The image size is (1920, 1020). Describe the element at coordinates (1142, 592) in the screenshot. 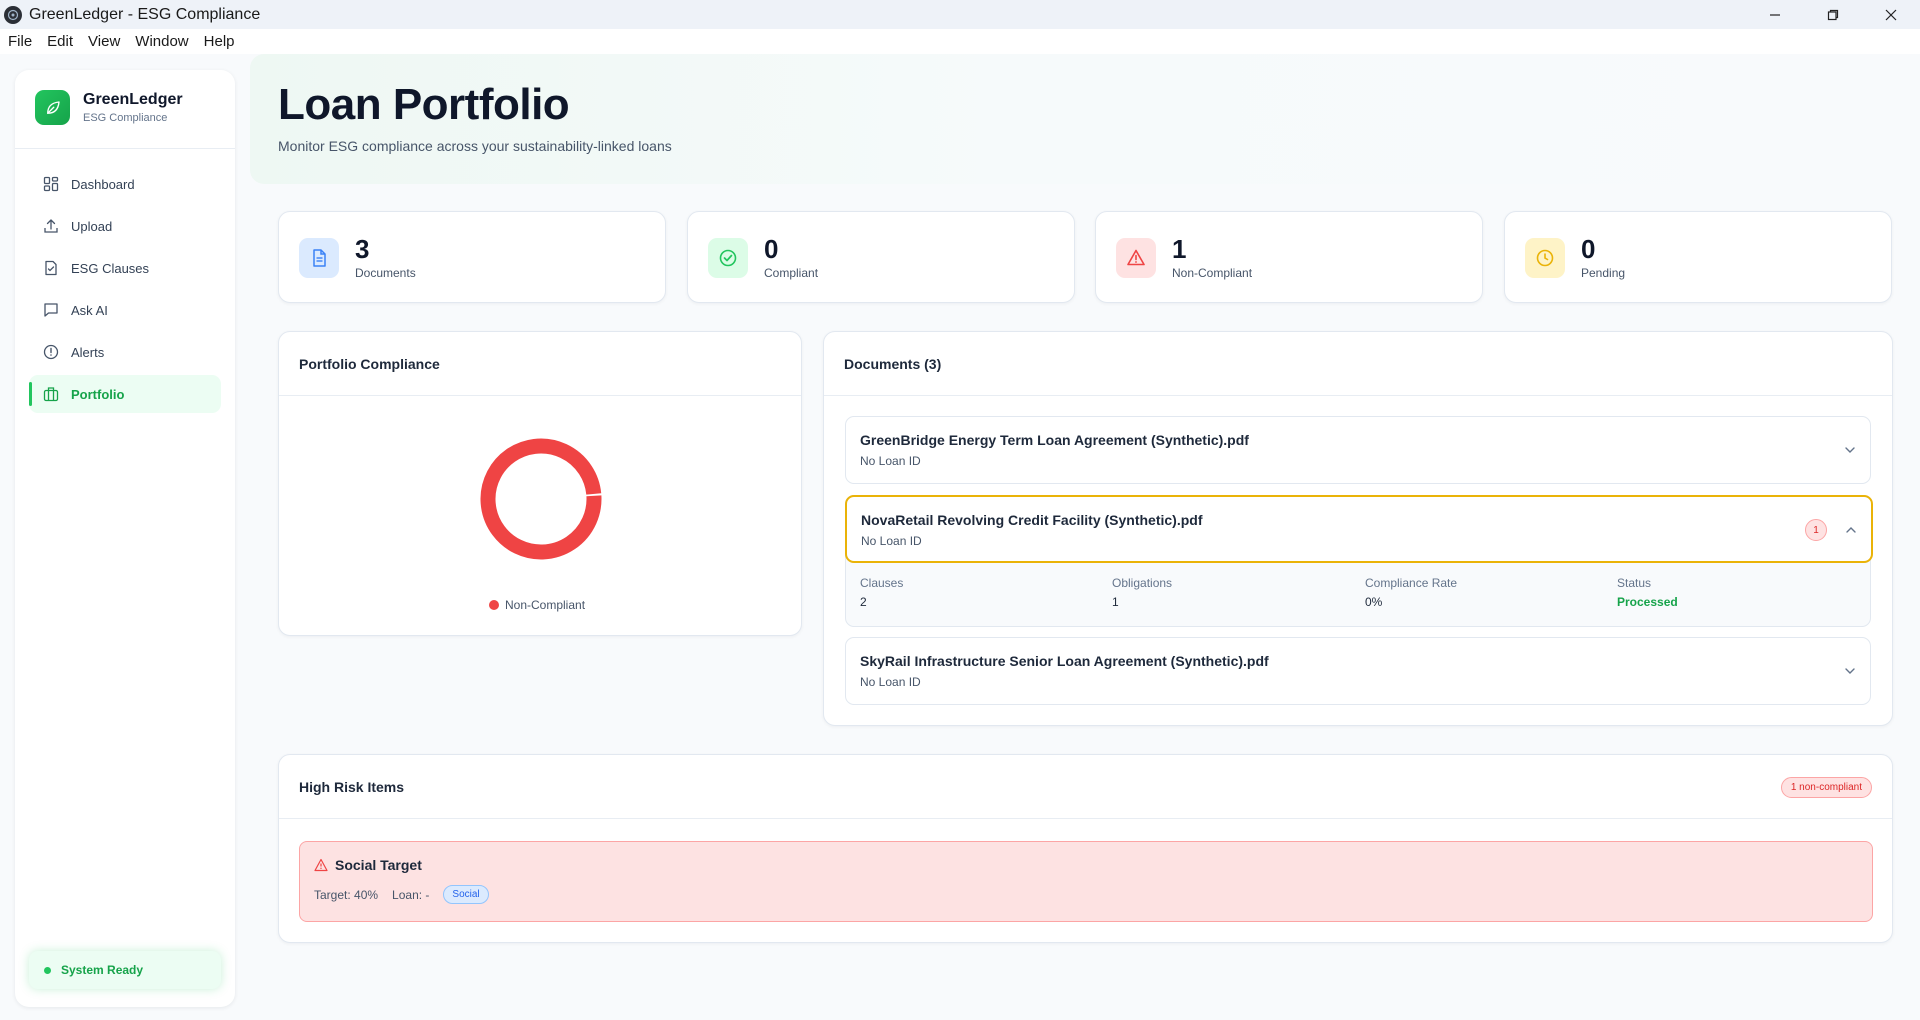

I see `meta-obligations: Obligations 1` at that location.